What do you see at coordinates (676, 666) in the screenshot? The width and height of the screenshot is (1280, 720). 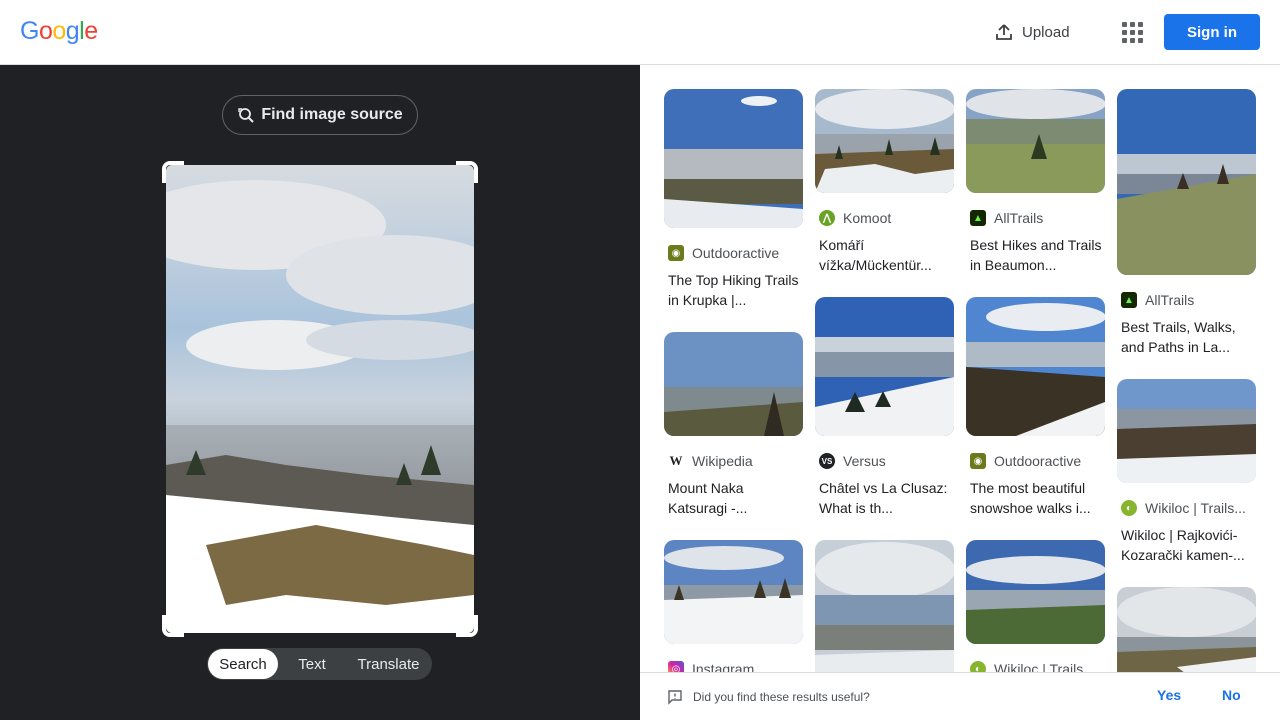 I see `instagram-icon: ◎` at bounding box center [676, 666].